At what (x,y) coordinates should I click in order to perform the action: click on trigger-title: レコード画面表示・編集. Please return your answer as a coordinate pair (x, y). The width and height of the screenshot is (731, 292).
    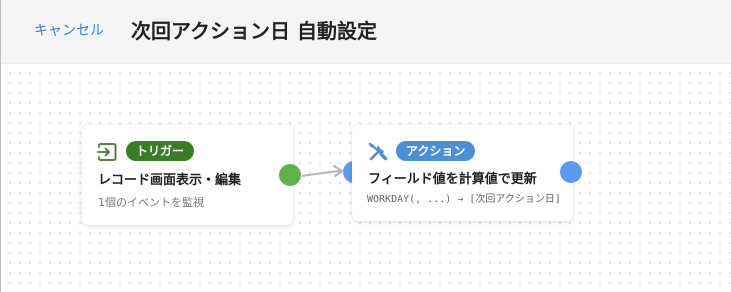
    Looking at the image, I should click on (170, 180).